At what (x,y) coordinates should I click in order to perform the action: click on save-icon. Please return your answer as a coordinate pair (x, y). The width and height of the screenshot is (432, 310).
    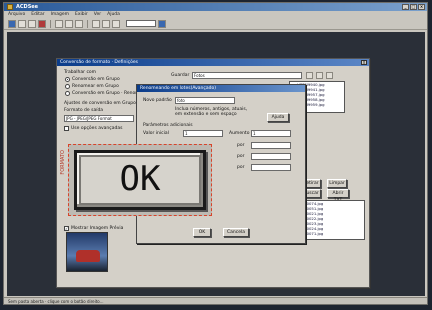
    Looking at the image, I should click on (32, 23).